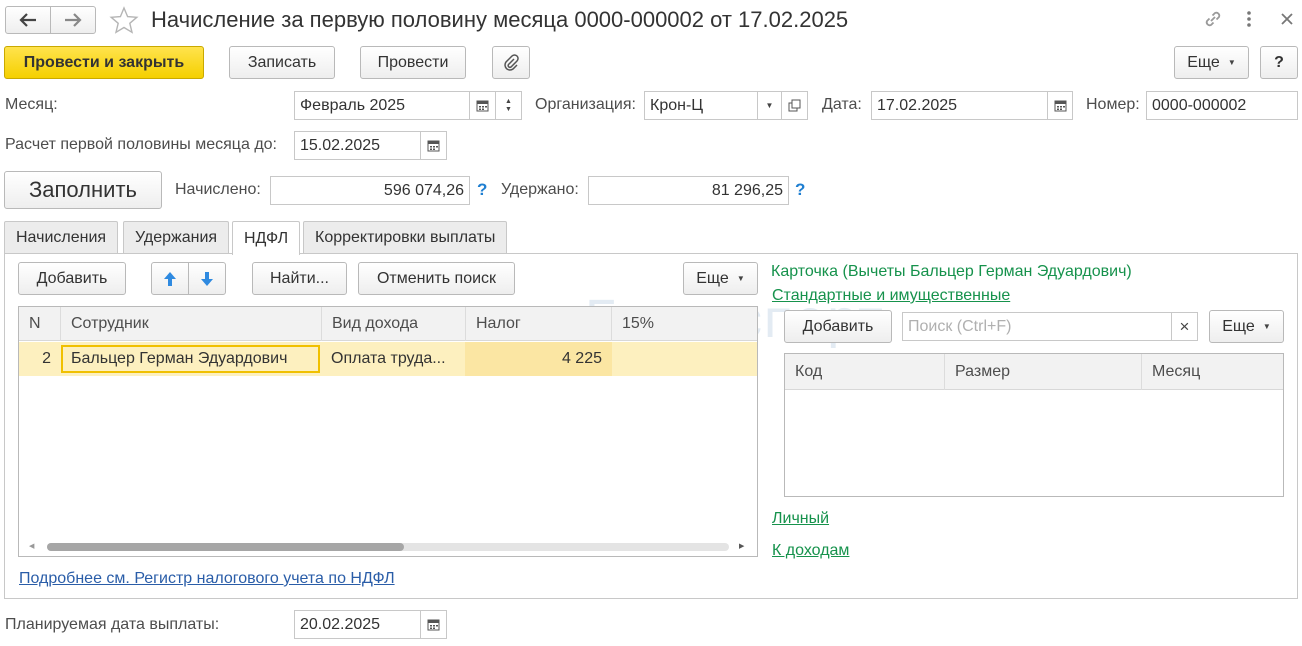  I want to click on month-field: Февраль 2025, so click(382, 105).